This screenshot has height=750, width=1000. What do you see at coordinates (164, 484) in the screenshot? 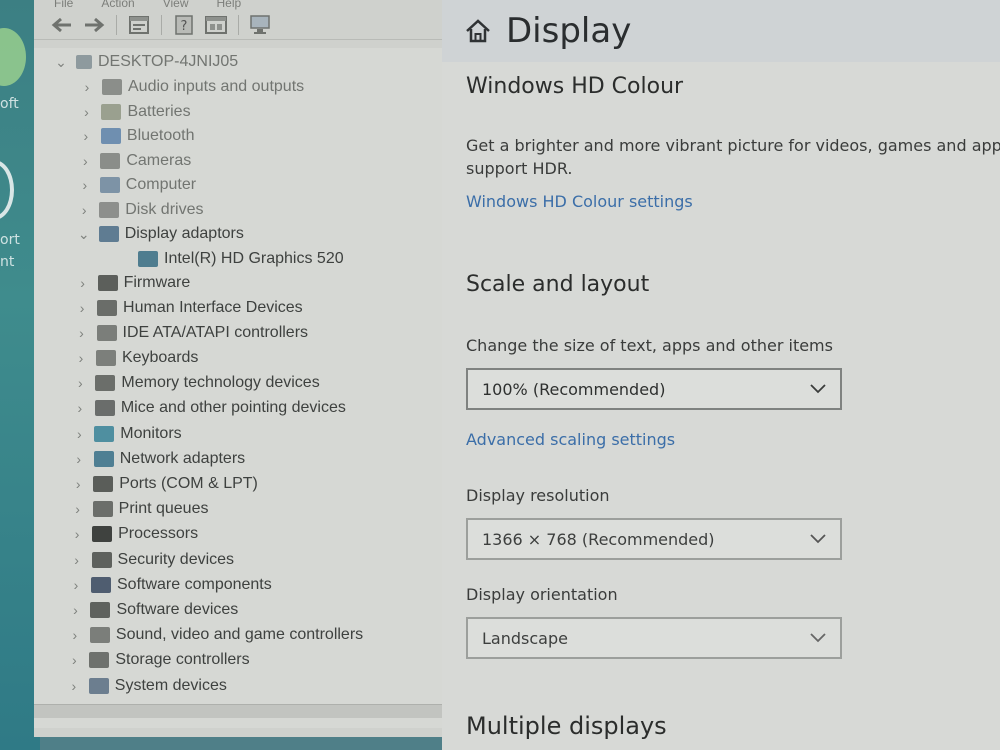
I see `tree-category-item: › Ports (COM & LPT)` at bounding box center [164, 484].